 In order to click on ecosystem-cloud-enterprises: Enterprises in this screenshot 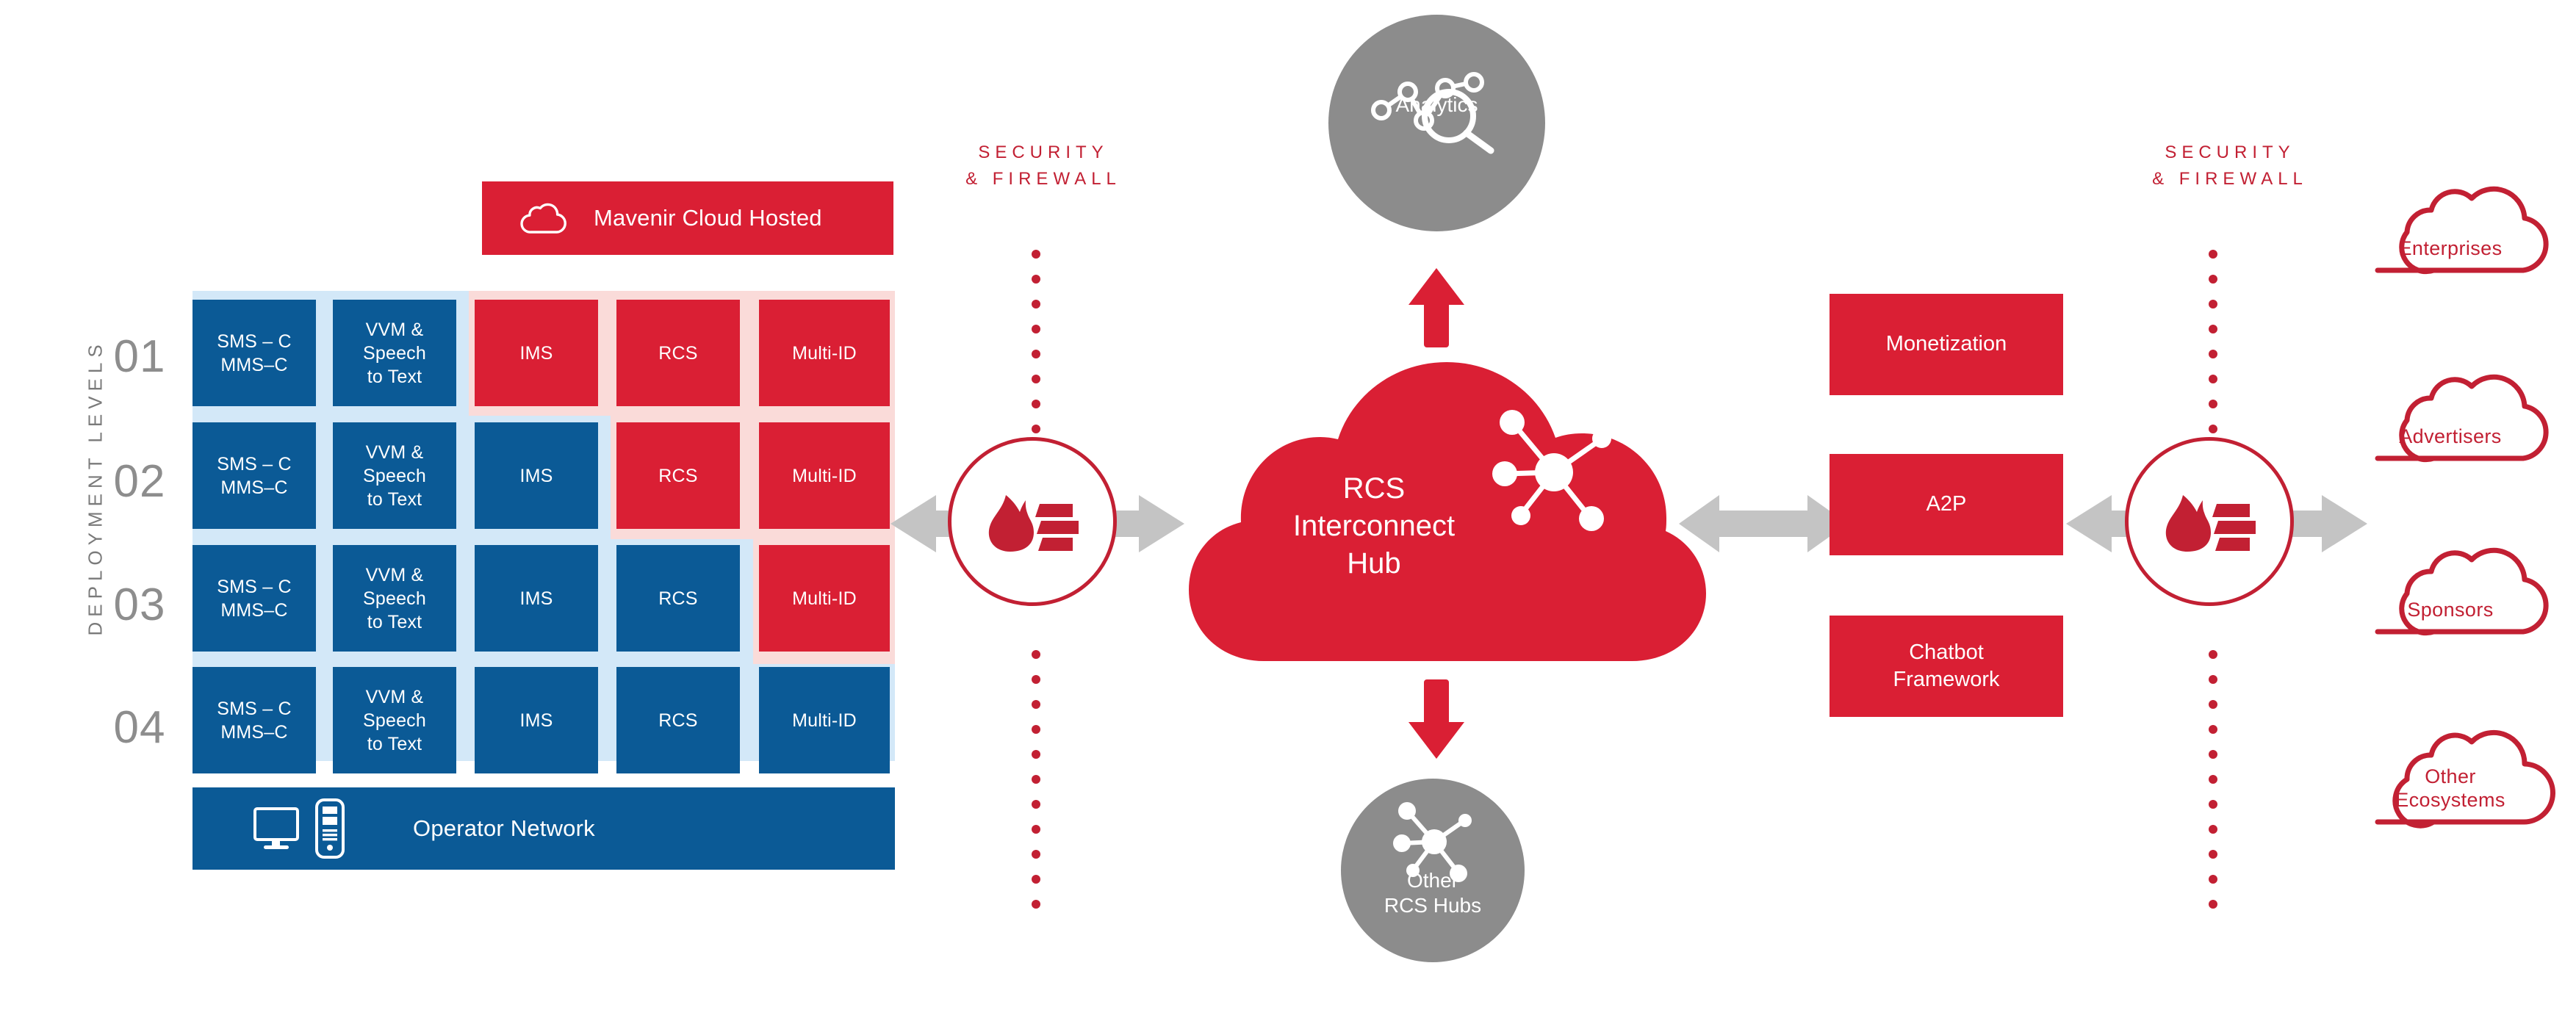, I will do `click(2450, 230)`.